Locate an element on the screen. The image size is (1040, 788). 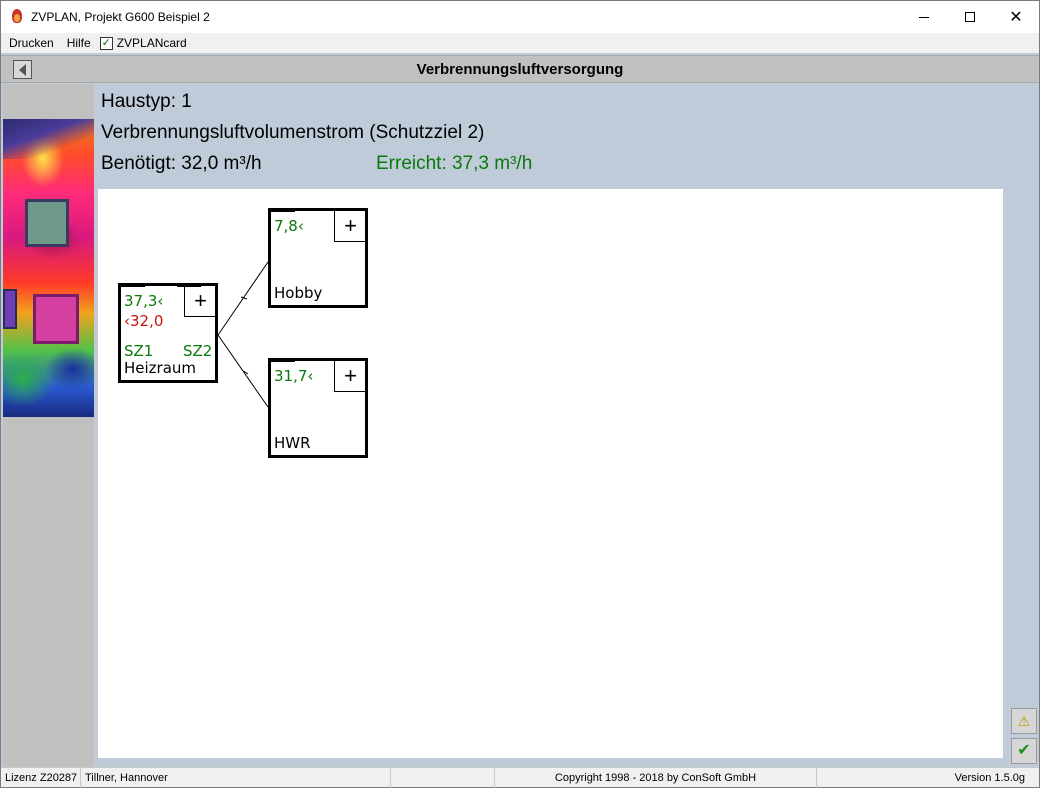
title-bar: ZVPLAN, Projekt G600 Beispiel 2 ✕ is located at coordinates (520, 17).